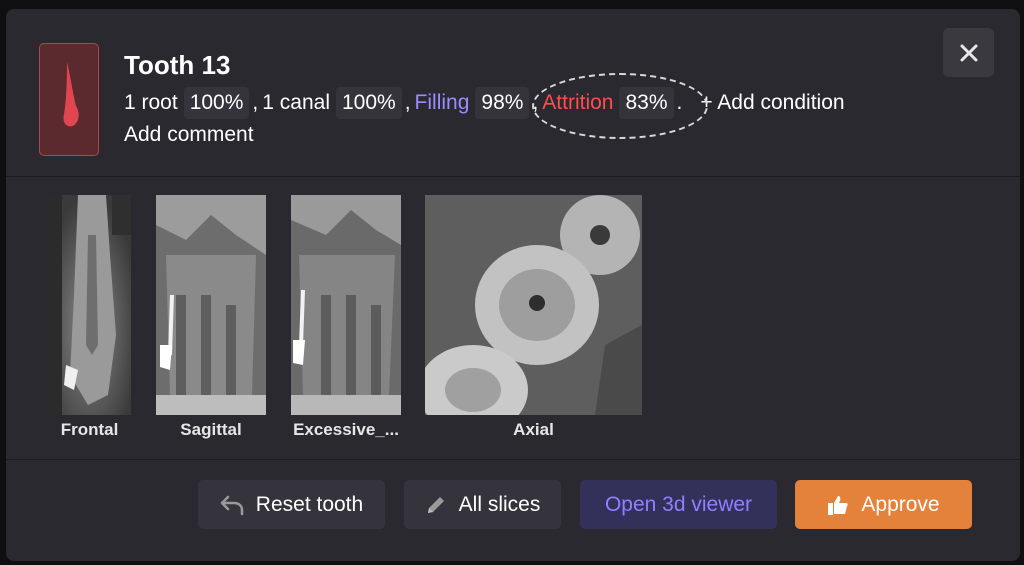 The height and width of the screenshot is (565, 1024). I want to click on condition-root: 1 root, so click(151, 103).